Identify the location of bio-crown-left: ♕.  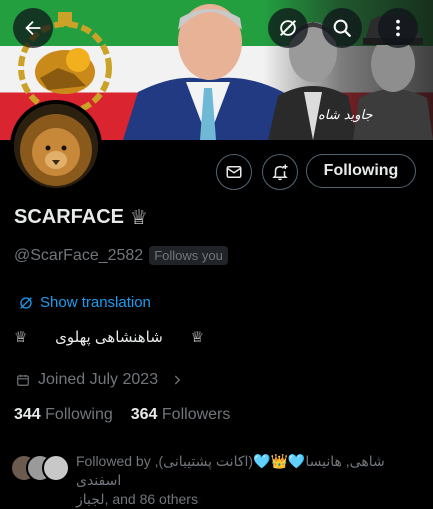
(21, 337).